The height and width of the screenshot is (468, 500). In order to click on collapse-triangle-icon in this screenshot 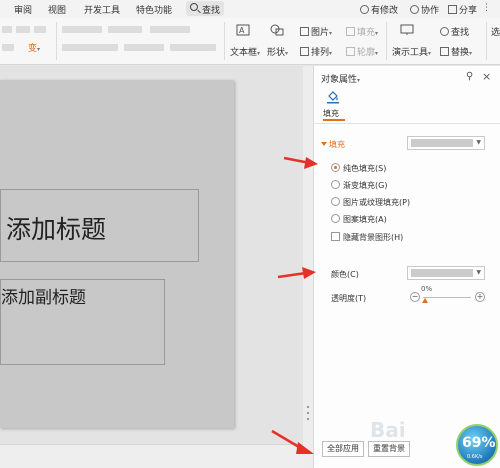, I will do `click(324, 144)`.